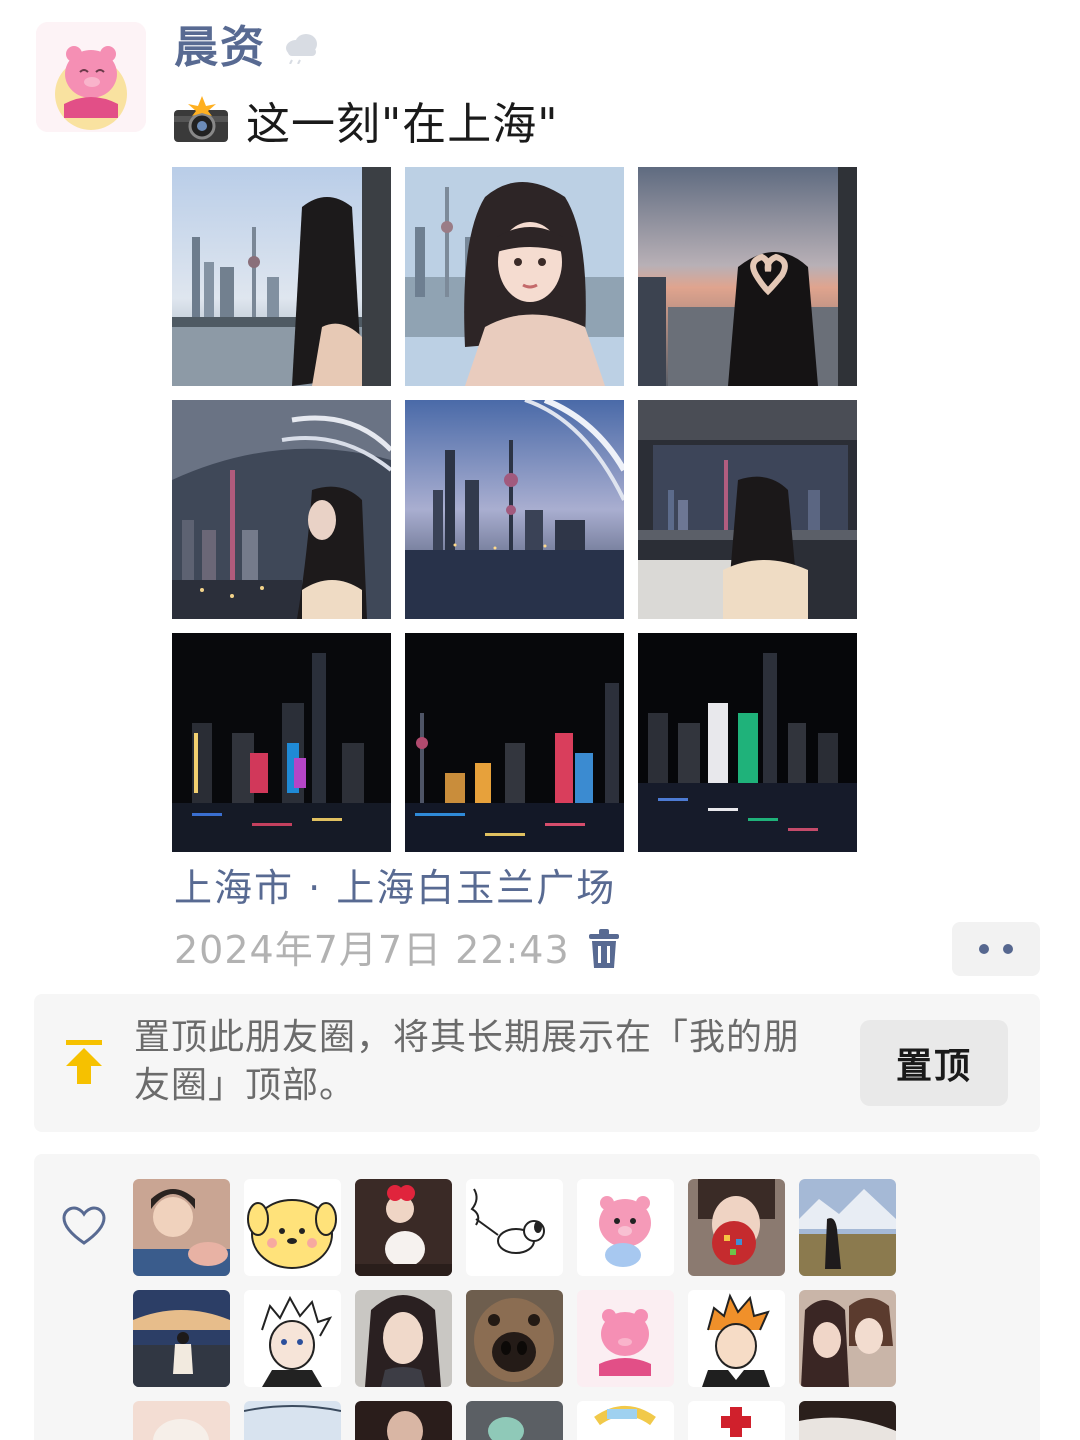  I want to click on pin-to-top-card: 置顶此朋友圈，将其长期展示在「我的朋友圈」顶部。 置顶, so click(537, 1063).